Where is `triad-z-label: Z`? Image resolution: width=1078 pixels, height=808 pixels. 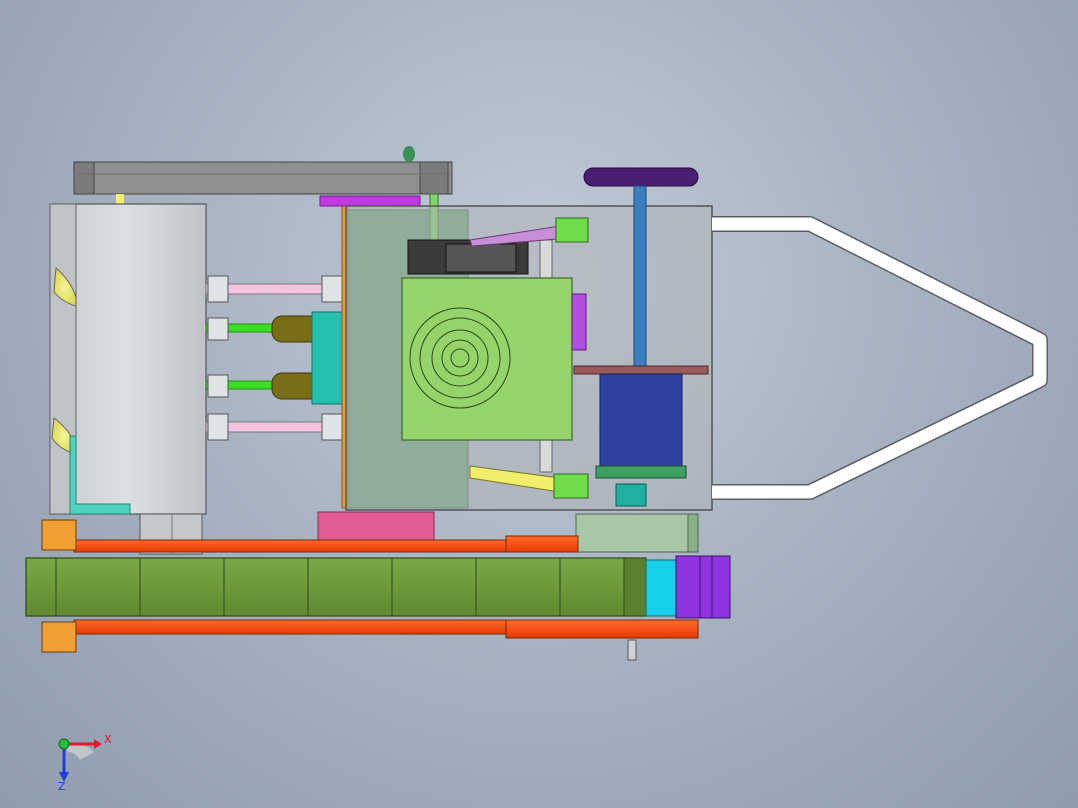 triad-z-label: Z is located at coordinates (62, 786).